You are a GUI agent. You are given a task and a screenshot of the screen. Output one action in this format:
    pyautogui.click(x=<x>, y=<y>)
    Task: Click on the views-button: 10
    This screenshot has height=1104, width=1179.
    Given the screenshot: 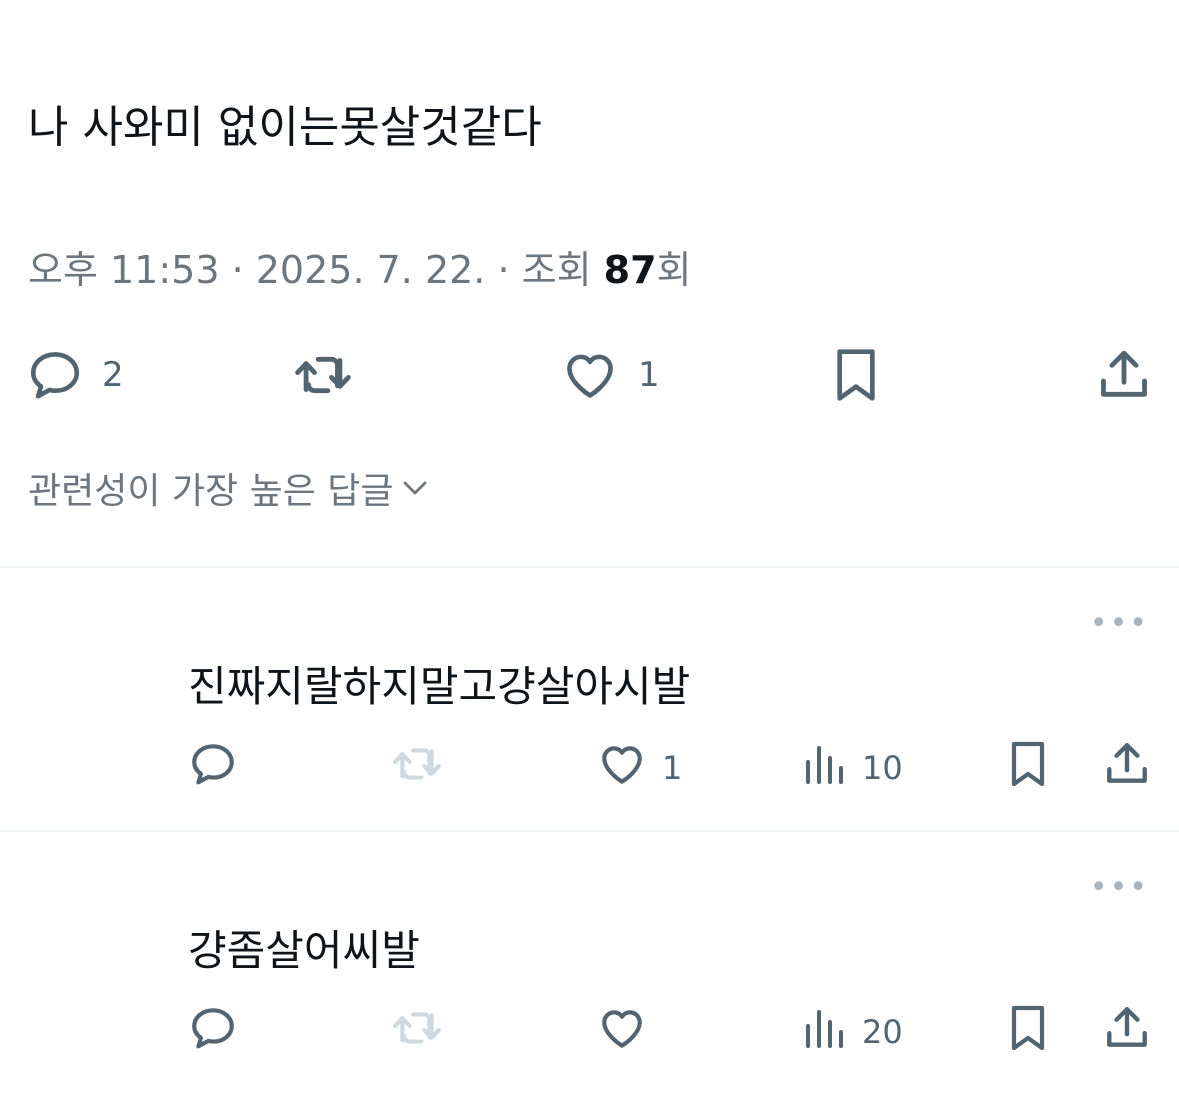 What is the action you would take?
    pyautogui.click(x=851, y=768)
    